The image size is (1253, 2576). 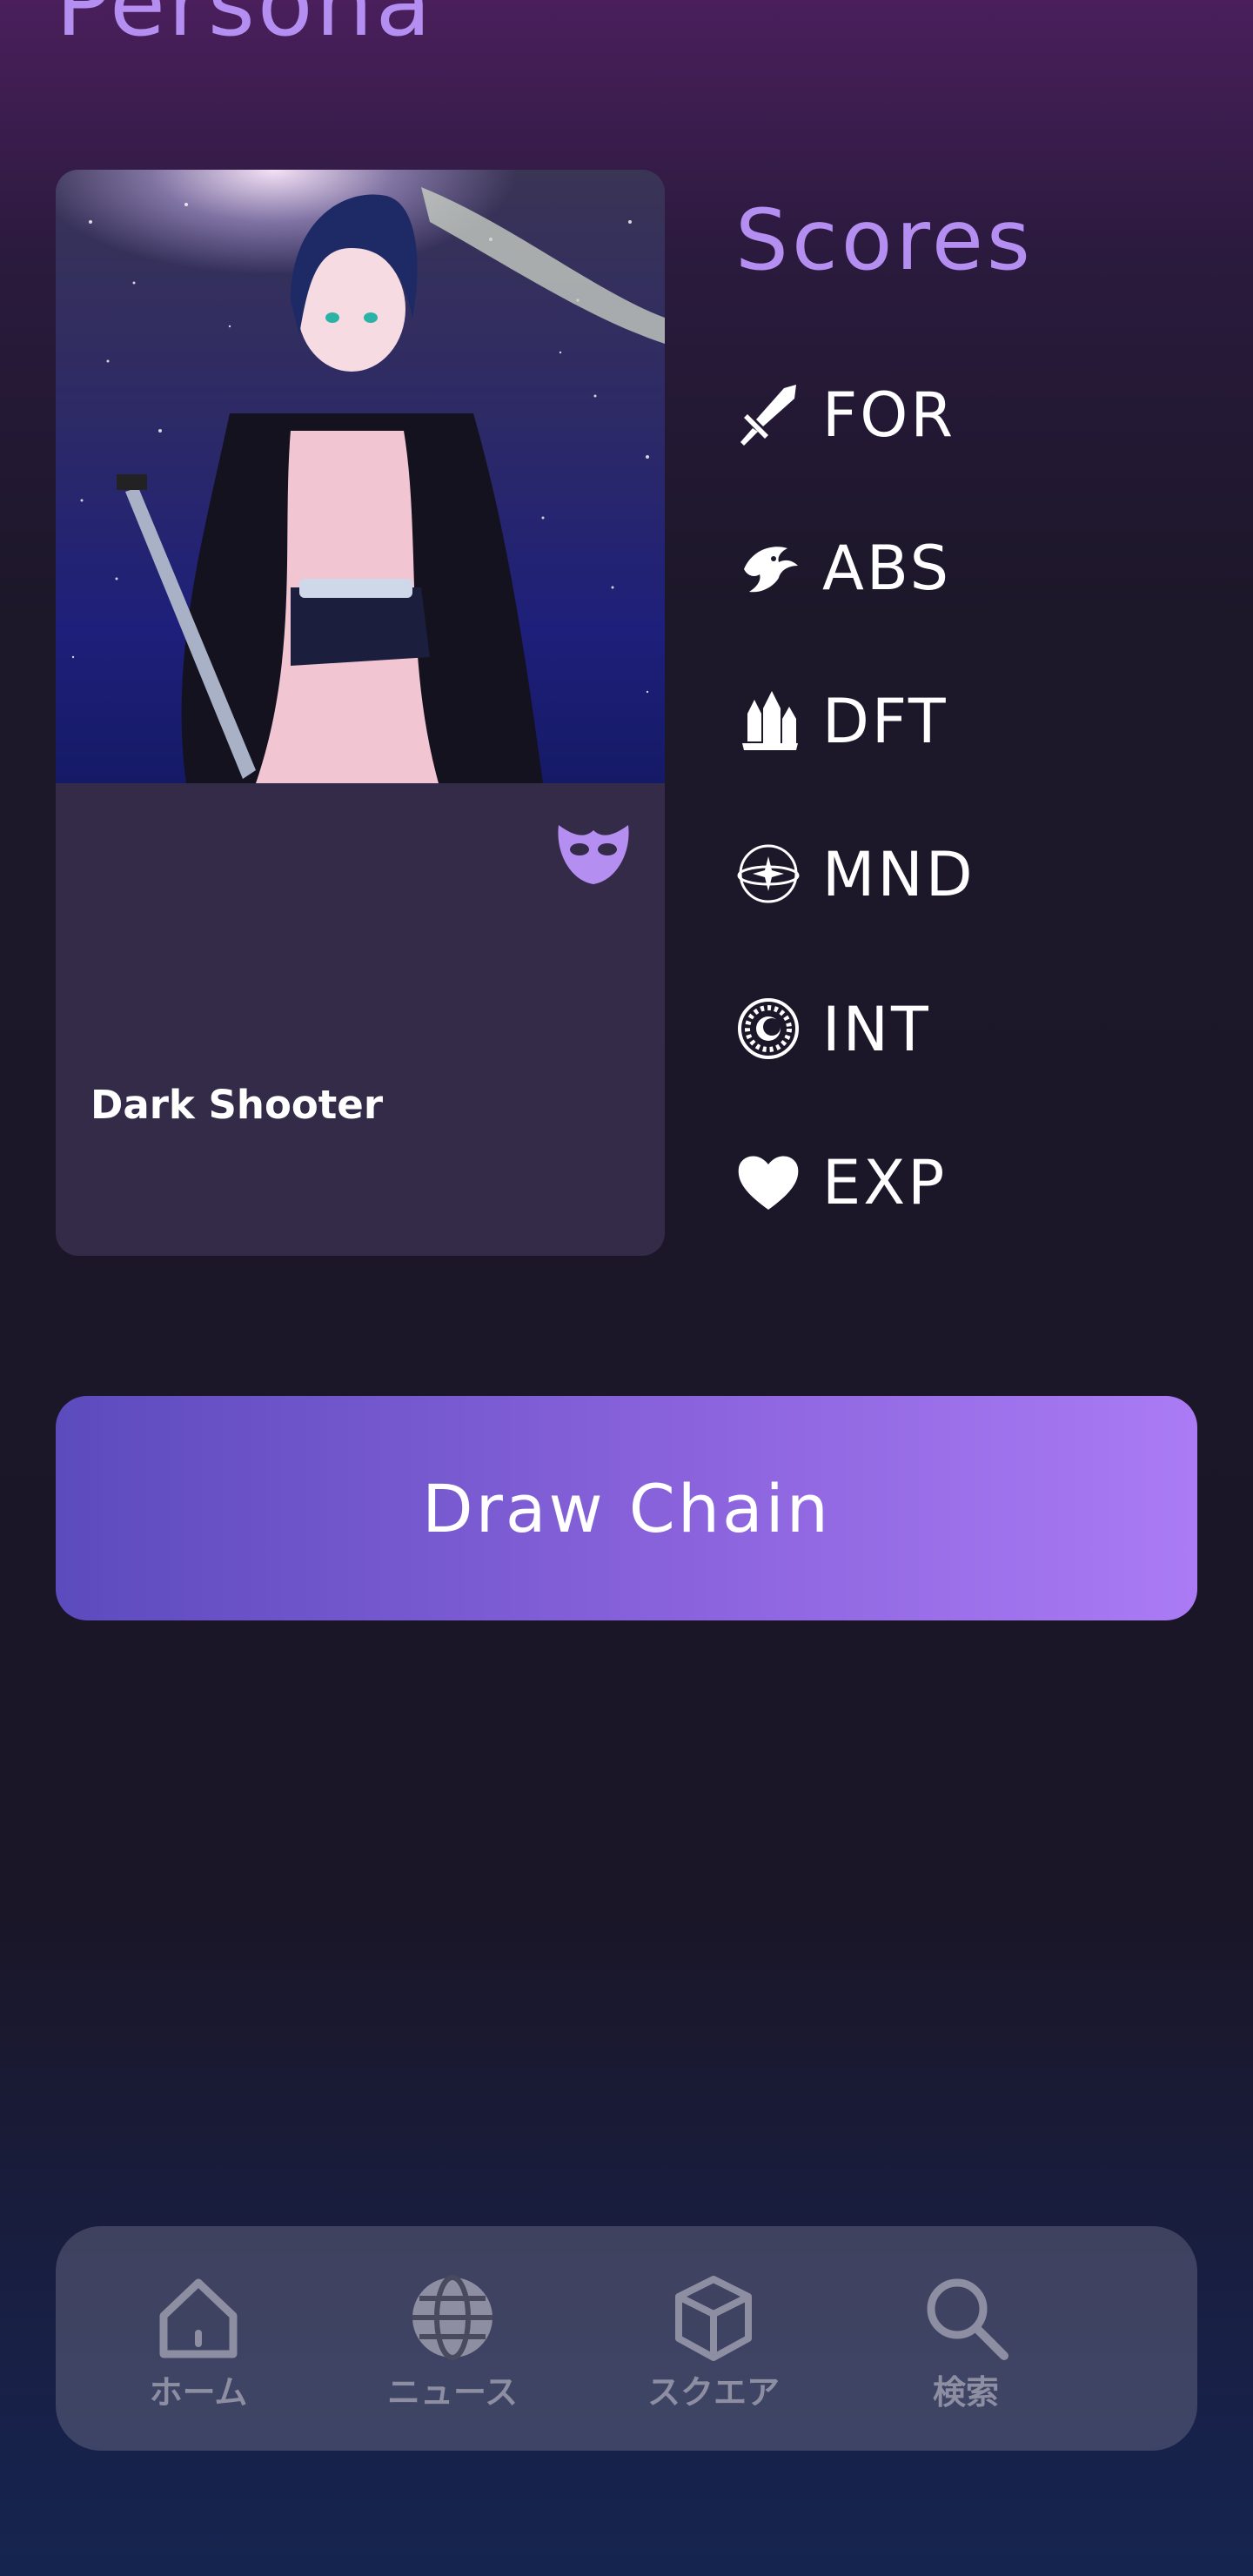 What do you see at coordinates (198, 2393) in the screenshot?
I see `nav-label-home: ホーム` at bounding box center [198, 2393].